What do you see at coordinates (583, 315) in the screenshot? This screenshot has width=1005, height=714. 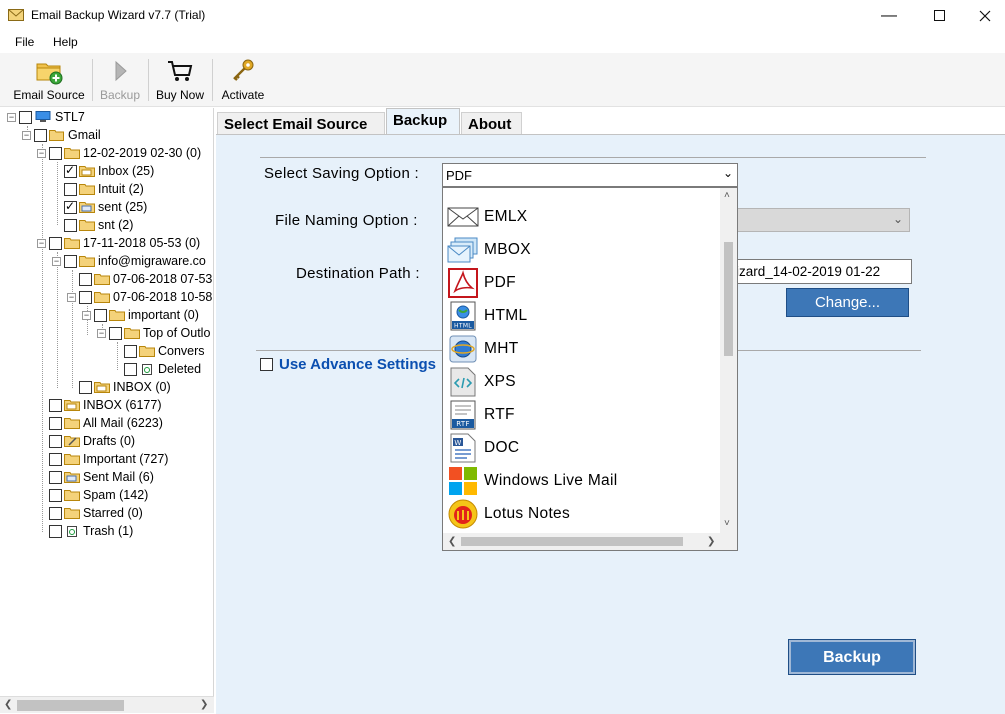 I see `option-html: HTML HTML` at bounding box center [583, 315].